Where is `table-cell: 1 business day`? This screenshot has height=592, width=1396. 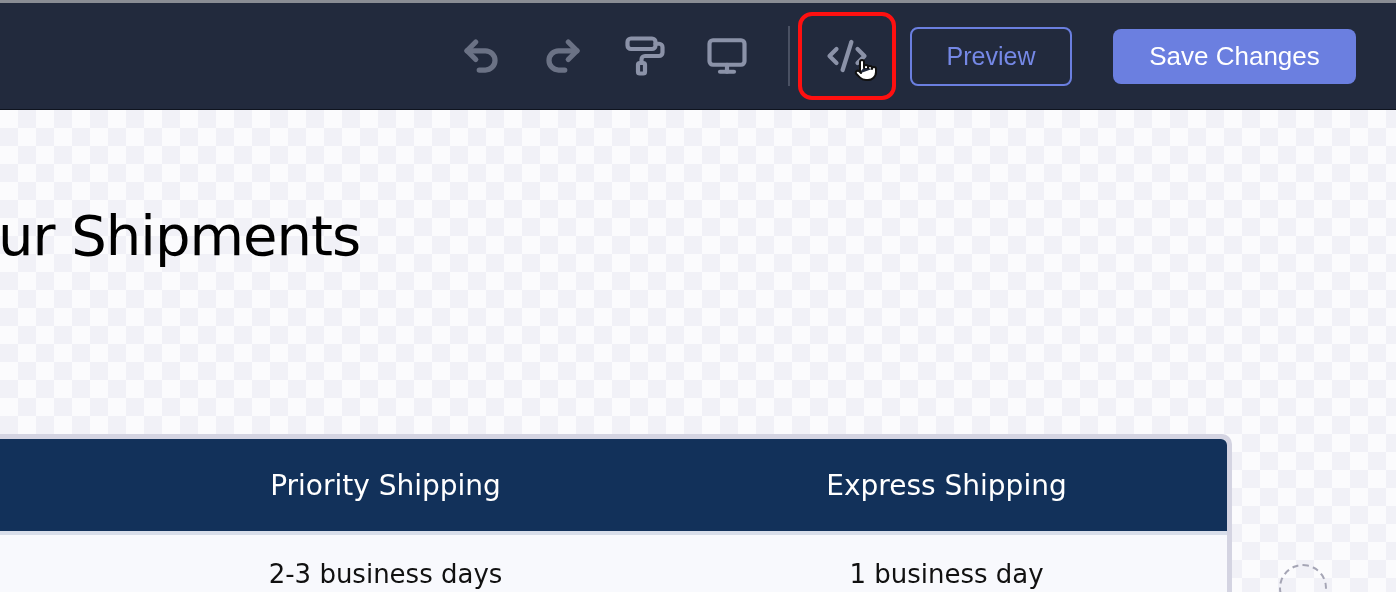
table-cell: 1 business day is located at coordinates (946, 561).